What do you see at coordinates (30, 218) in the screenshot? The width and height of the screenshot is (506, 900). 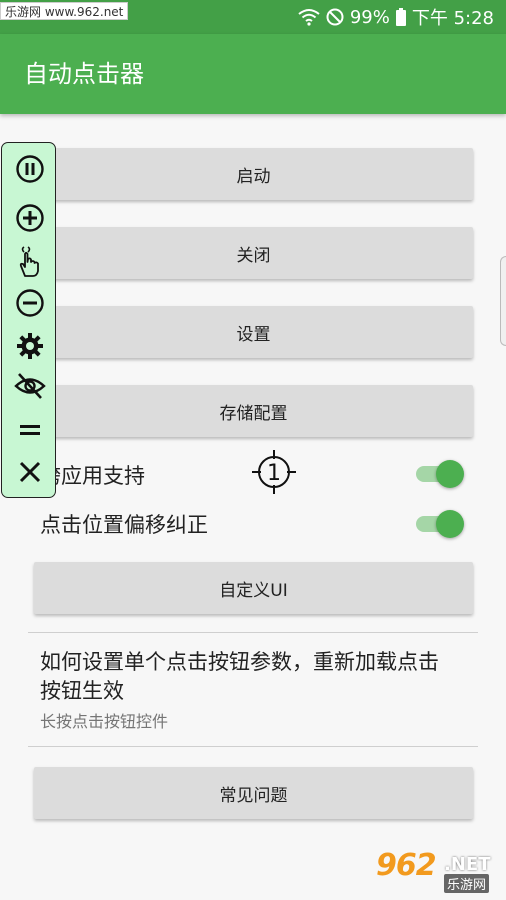 I see `plus-icon` at bounding box center [30, 218].